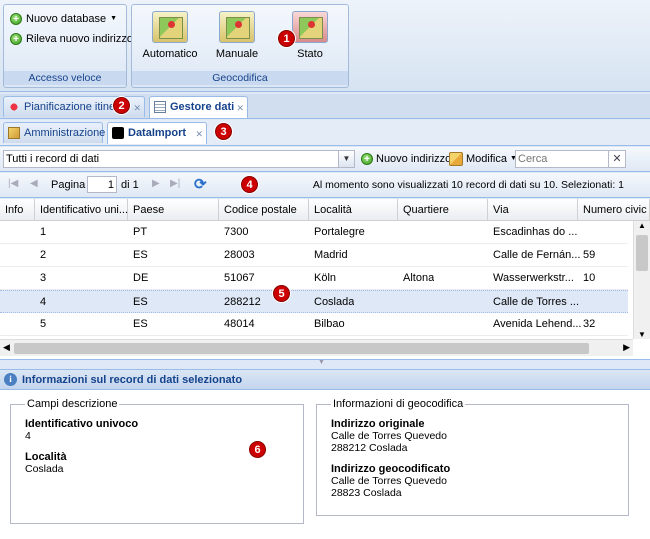 The image size is (650, 539). I want to click on scroll-left-icon: ◀, so click(6, 347).